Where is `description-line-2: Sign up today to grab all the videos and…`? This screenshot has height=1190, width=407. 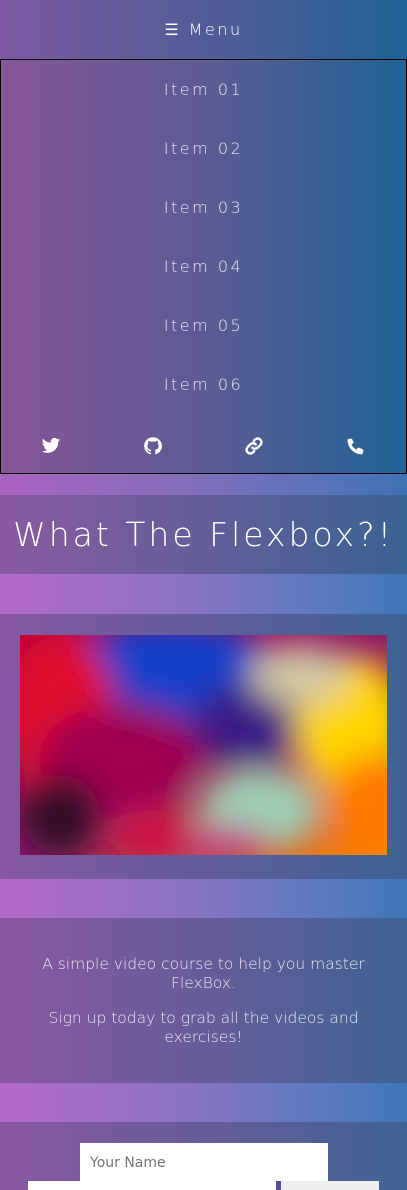
description-line-2: Sign up today to grab all the videos and… is located at coordinates (203, 1027).